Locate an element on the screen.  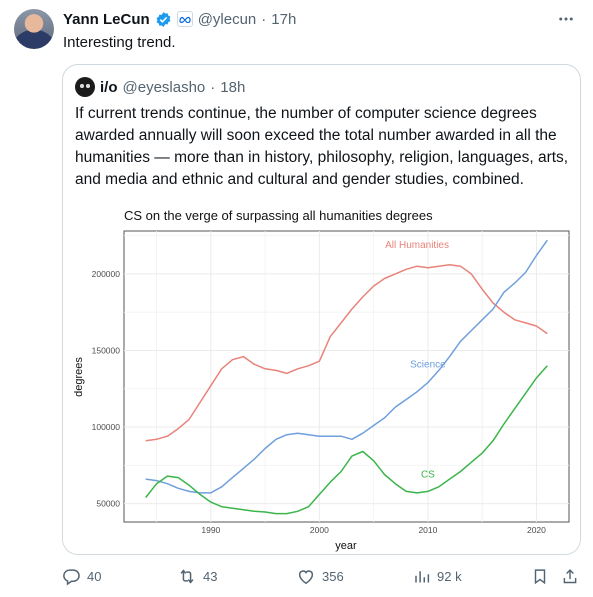
reply-count: 40 is located at coordinates (94, 576).